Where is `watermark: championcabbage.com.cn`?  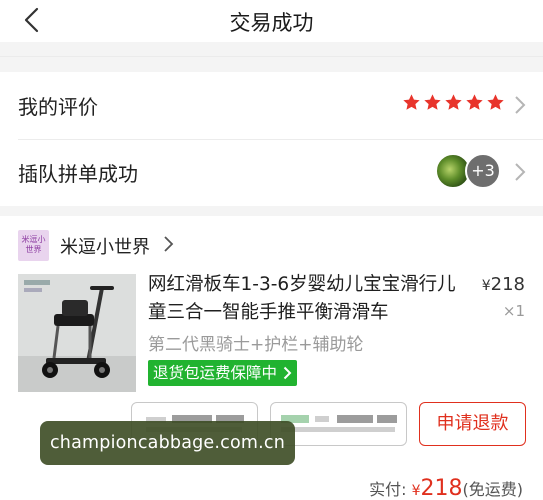
watermark: championcabbage.com.cn is located at coordinates (167, 443).